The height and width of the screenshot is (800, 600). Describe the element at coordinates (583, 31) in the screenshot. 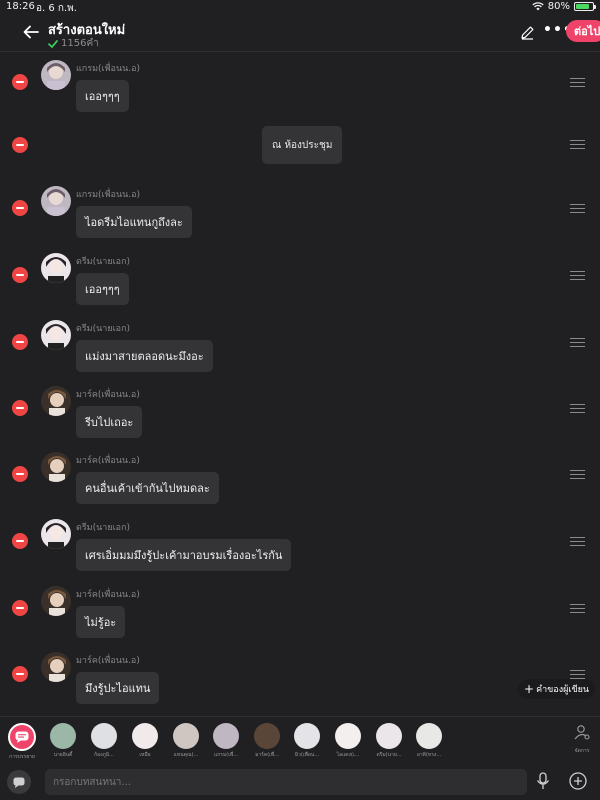

I see `next-button: ต่อไป` at that location.